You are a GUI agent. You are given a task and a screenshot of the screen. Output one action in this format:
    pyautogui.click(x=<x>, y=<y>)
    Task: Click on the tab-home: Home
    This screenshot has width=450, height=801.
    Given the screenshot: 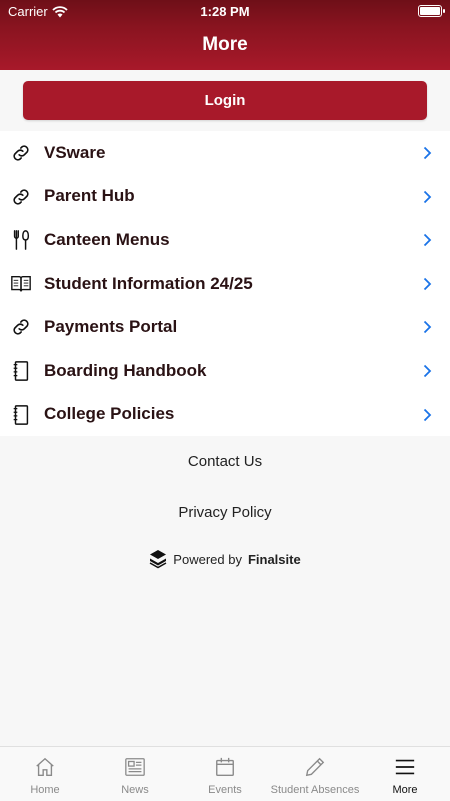 What is the action you would take?
    pyautogui.click(x=45, y=774)
    